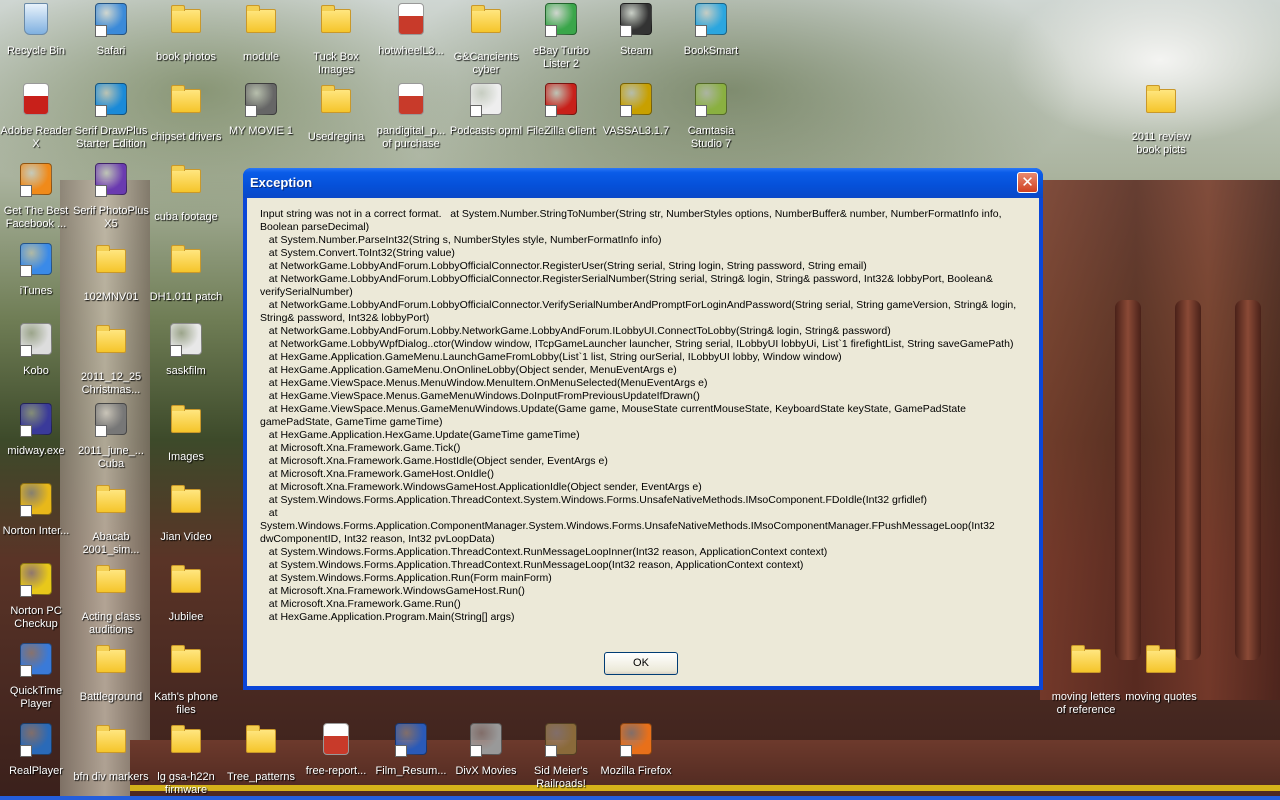 The height and width of the screenshot is (800, 1280). Describe the element at coordinates (37, 350) in the screenshot. I see `desktop-icon-kobo: Kobo` at that location.